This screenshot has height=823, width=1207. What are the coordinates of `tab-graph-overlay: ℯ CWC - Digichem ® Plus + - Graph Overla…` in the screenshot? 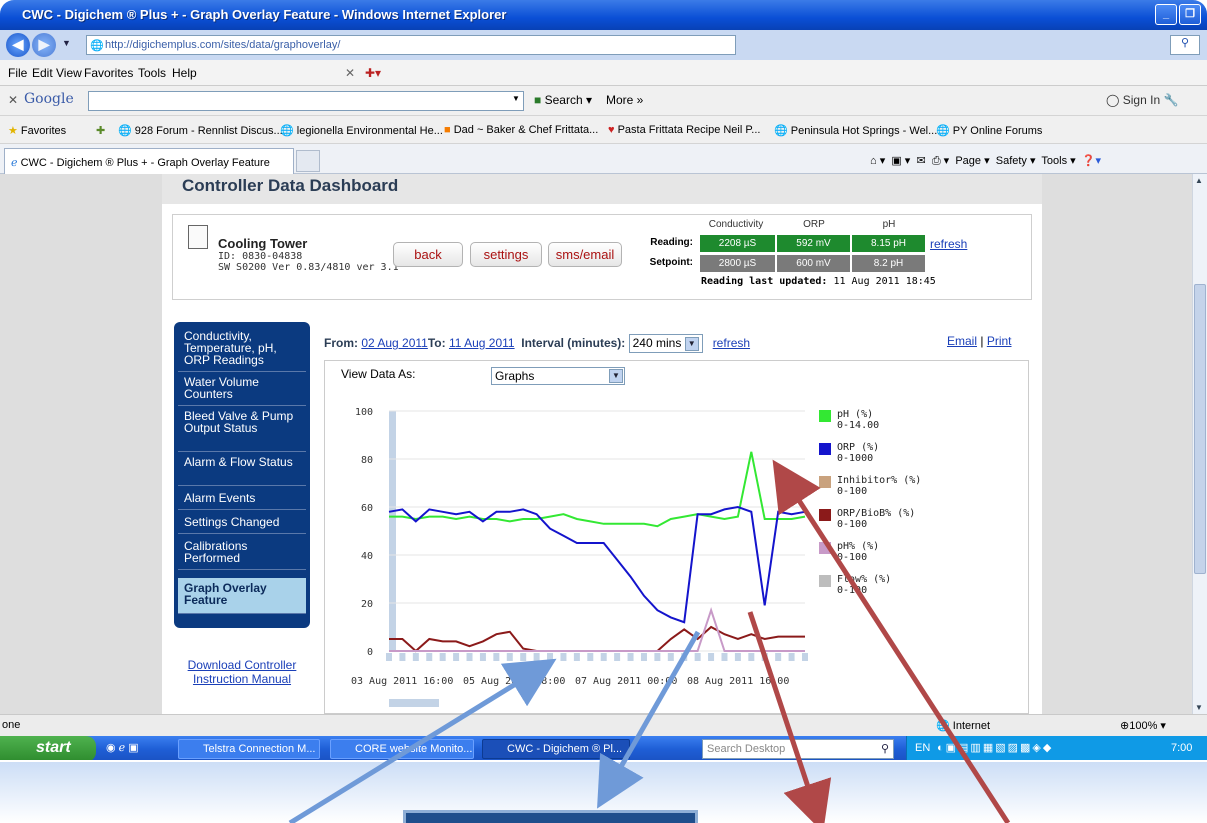 It's located at (149, 161).